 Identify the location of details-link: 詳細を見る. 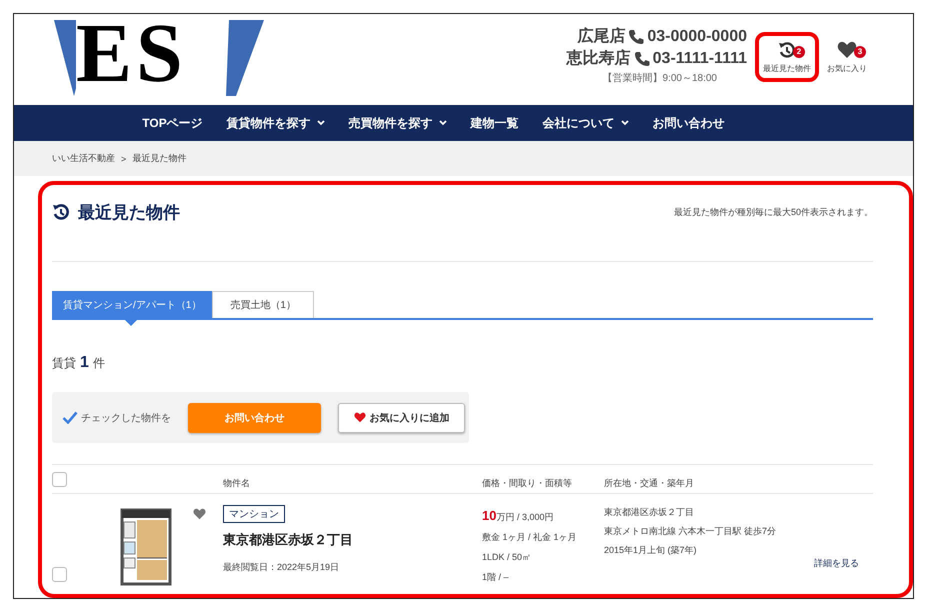
(836, 563).